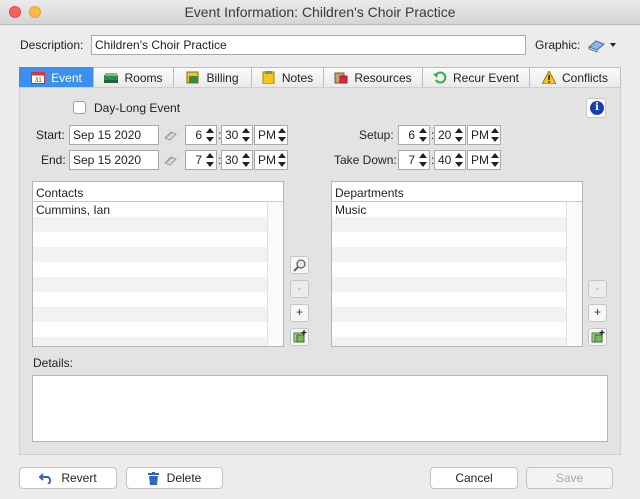 The height and width of the screenshot is (499, 640). I want to click on notes-icon, so click(269, 78).